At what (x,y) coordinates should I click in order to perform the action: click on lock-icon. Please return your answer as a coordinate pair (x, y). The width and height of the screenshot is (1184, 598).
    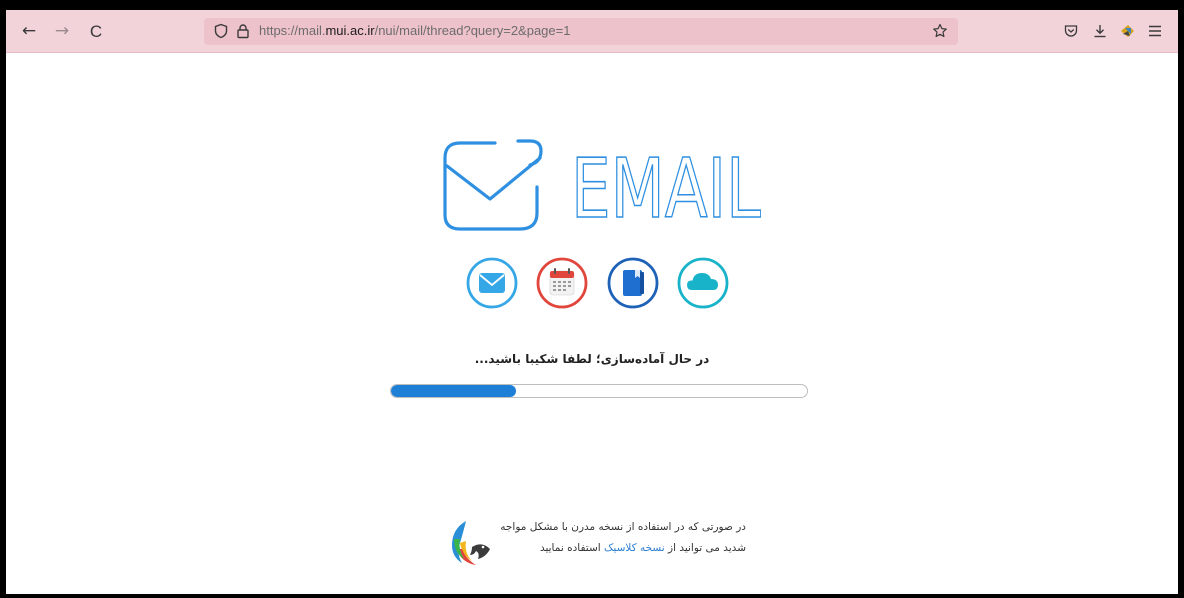
    Looking at the image, I should click on (243, 31).